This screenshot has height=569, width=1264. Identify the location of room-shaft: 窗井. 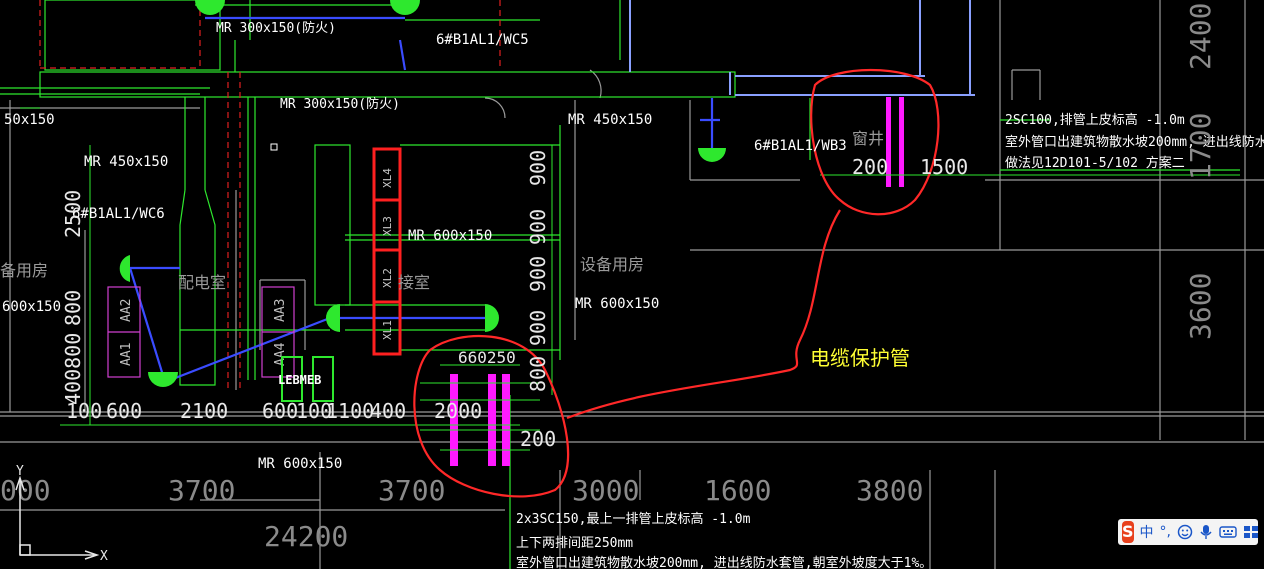
(868, 138).